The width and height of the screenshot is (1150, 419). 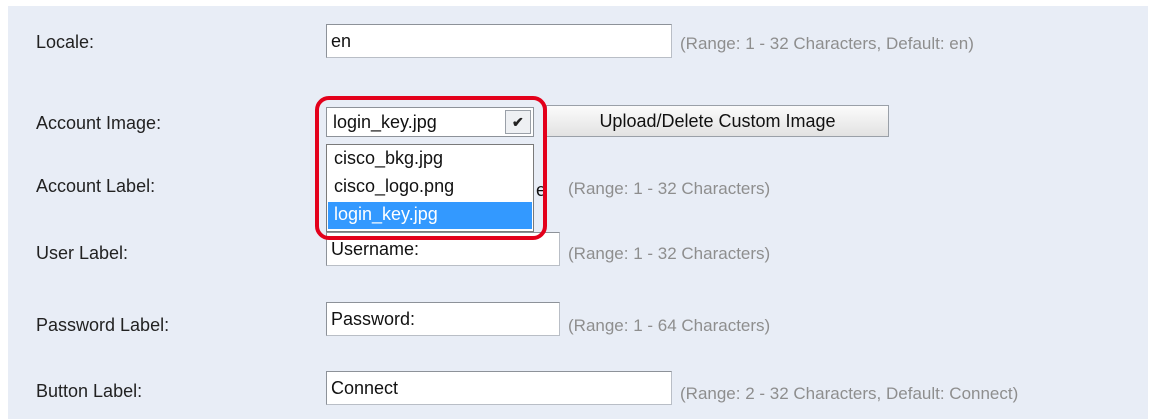 What do you see at coordinates (499, 388) in the screenshot?
I see `button-label-input: Connect` at bounding box center [499, 388].